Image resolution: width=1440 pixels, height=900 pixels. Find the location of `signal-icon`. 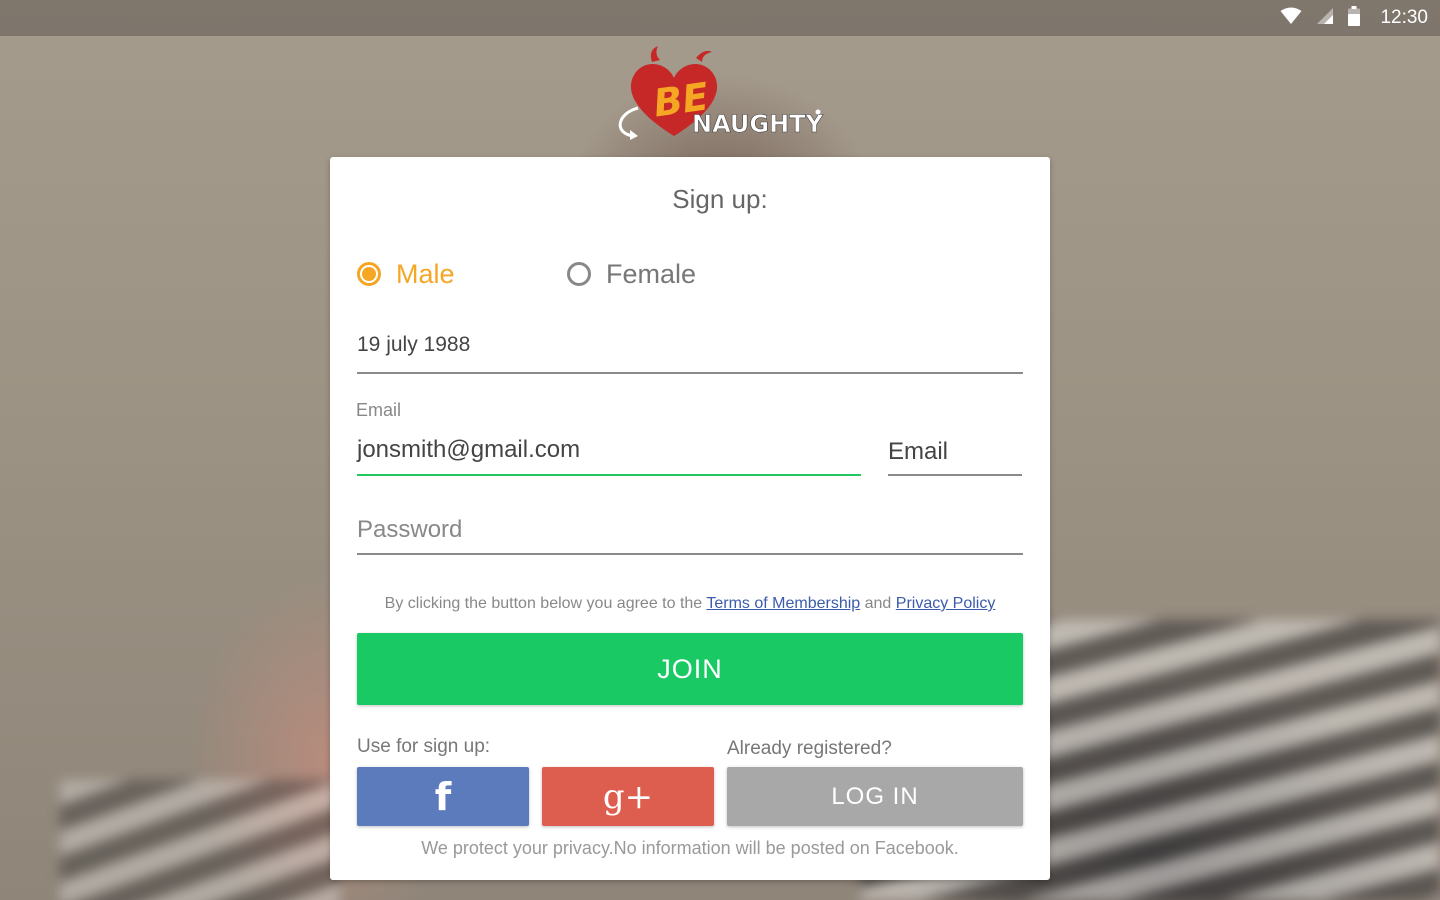

signal-icon is located at coordinates (1325, 18).